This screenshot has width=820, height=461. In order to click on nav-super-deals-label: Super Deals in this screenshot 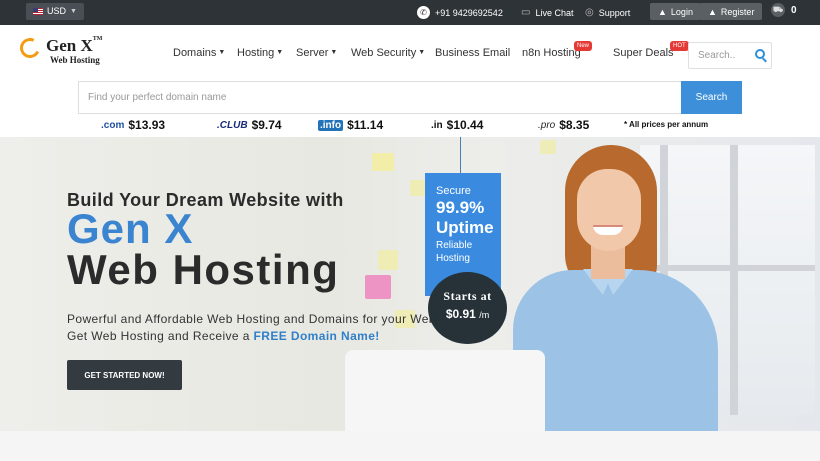, I will do `click(643, 52)`.